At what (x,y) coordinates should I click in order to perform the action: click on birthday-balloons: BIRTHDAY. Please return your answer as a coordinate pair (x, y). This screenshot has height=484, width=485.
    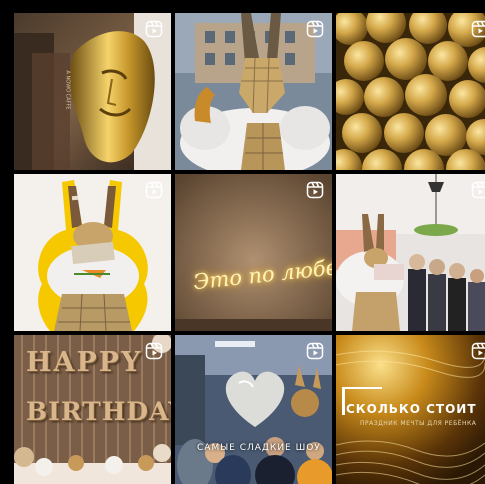
    Looking at the image, I should click on (98, 411).